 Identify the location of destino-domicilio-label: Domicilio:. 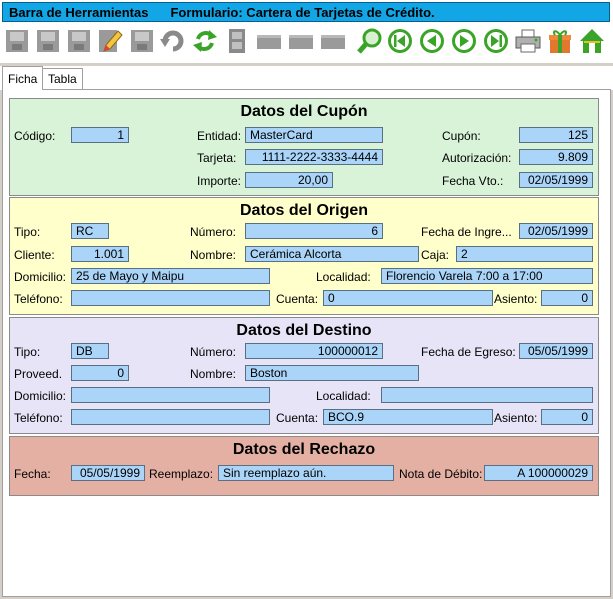
(40, 396).